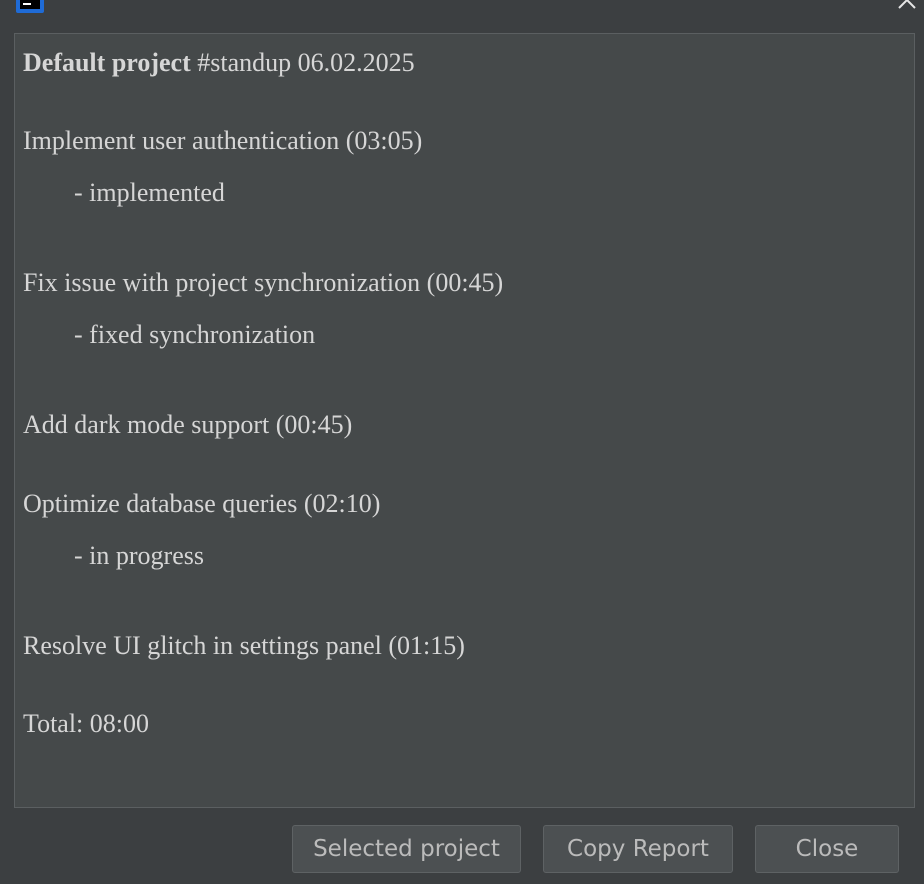 The height and width of the screenshot is (884, 924). I want to click on close-icon, so click(907, 6).